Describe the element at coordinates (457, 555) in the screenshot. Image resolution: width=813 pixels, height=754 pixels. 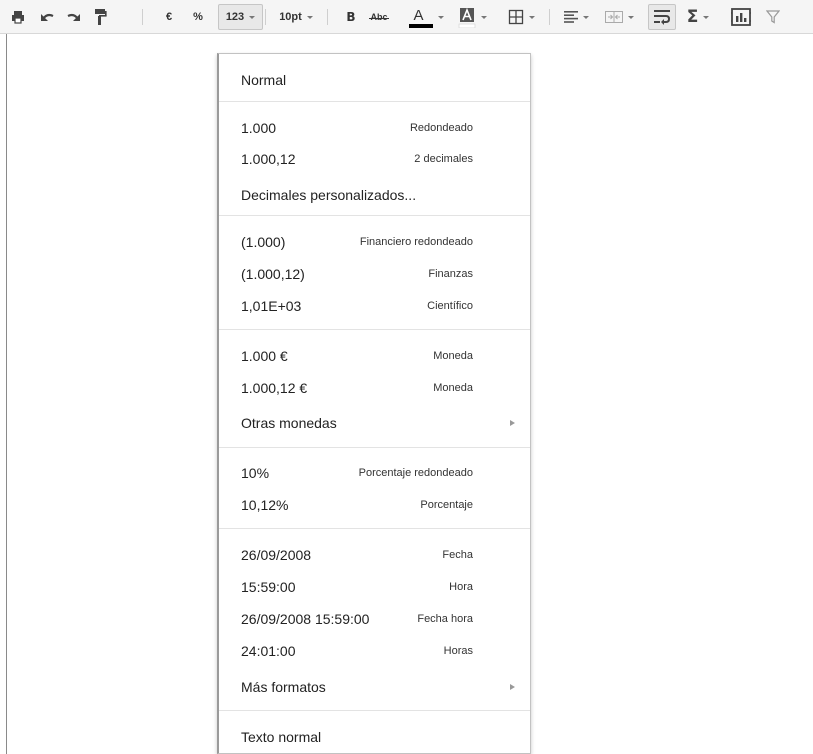
I see `menu-item-hint: Fecha` at that location.